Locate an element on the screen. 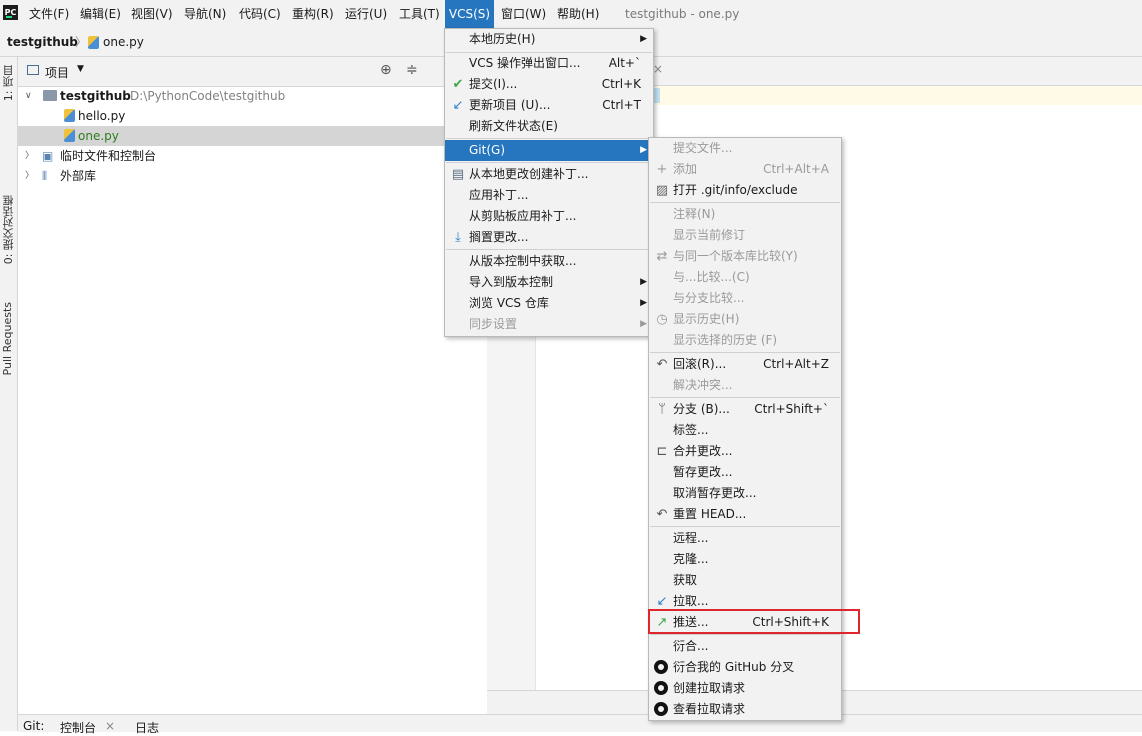 The height and width of the screenshot is (736, 1142). menu-window: 窗口(W) is located at coordinates (523, 14).